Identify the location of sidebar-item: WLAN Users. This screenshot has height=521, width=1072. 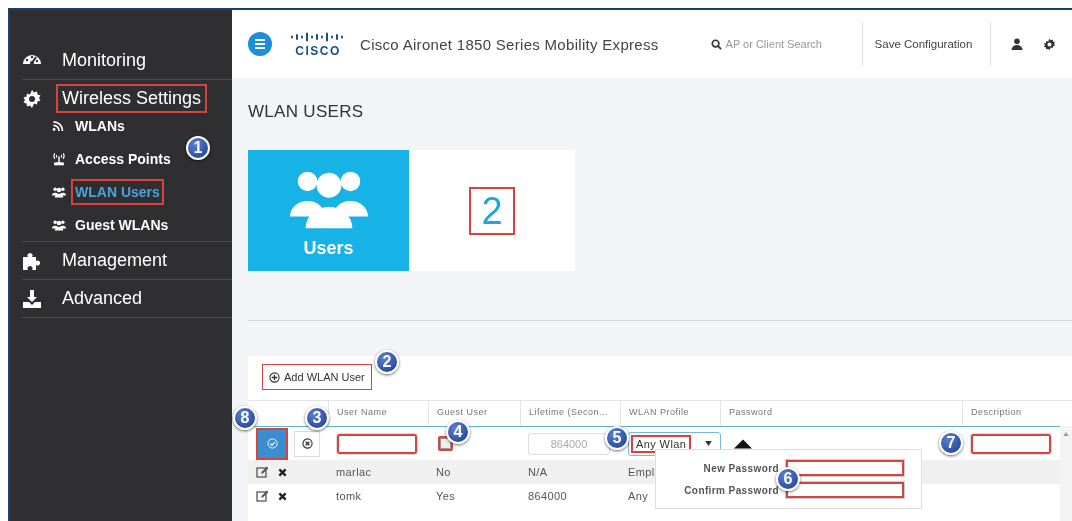
(117, 191).